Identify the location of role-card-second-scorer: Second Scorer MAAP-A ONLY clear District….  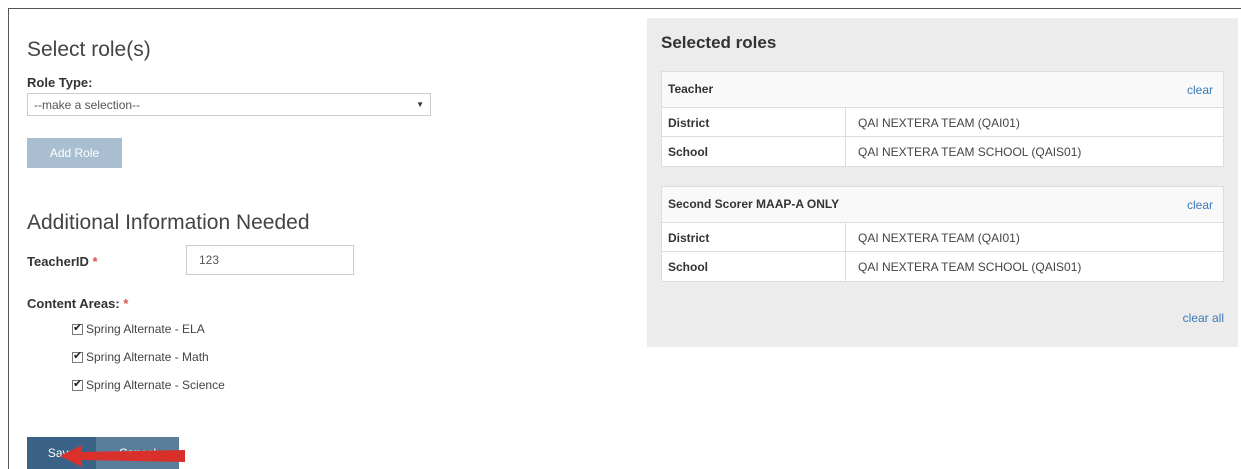
(942, 234).